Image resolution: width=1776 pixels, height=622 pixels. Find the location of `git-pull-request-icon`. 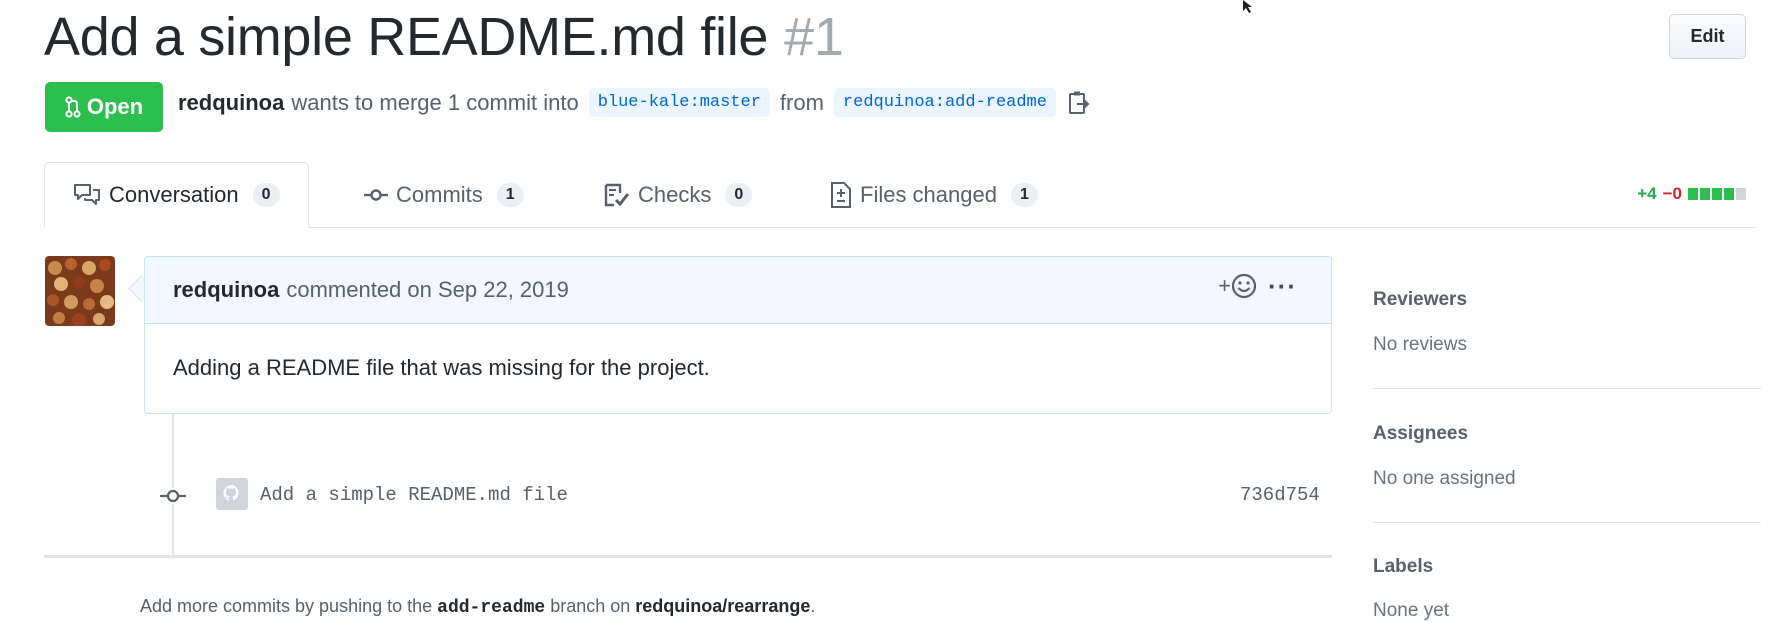

git-pull-request-icon is located at coordinates (73, 107).